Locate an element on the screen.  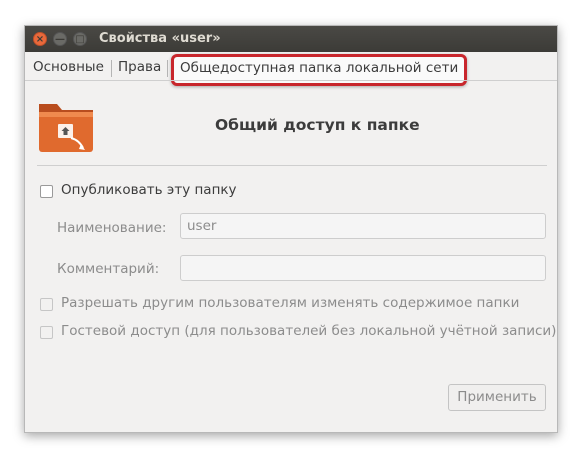
window-title: Свойства «user» is located at coordinates (160, 38).